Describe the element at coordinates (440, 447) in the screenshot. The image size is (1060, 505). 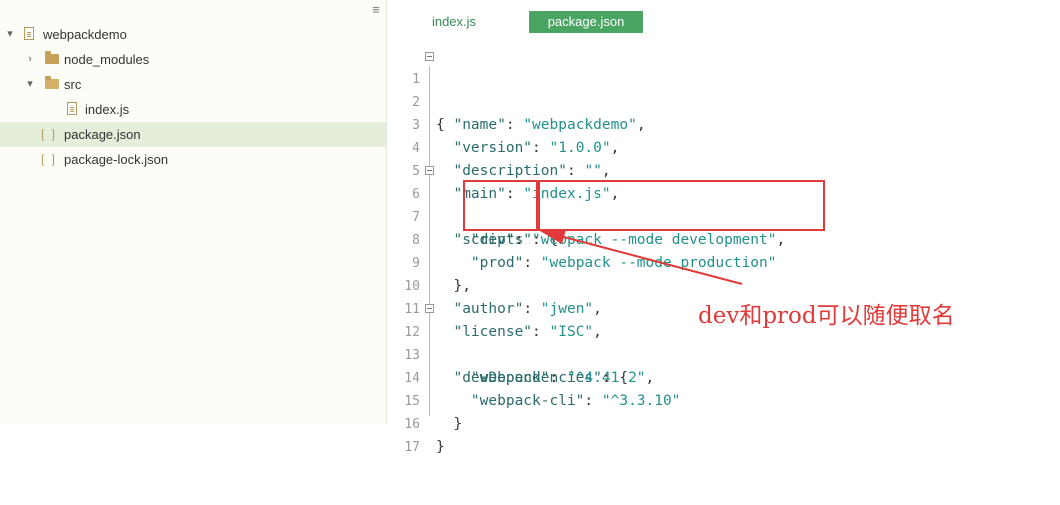
I see `code-text: }` at that location.